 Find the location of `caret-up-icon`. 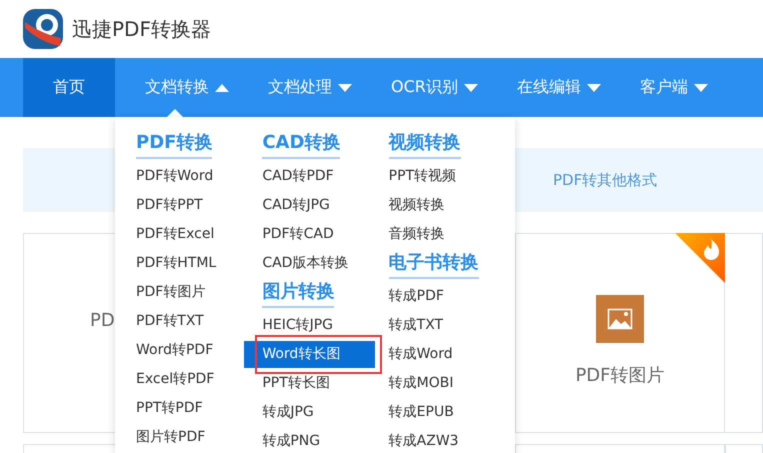

caret-up-icon is located at coordinates (222, 88).